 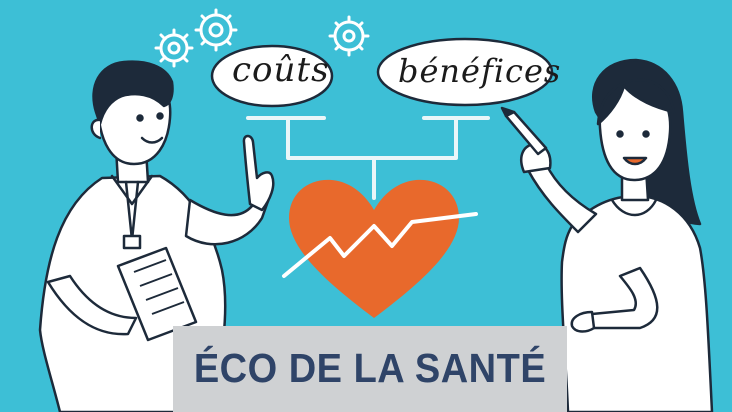 What do you see at coordinates (281, 70) in the screenshot?
I see `costs-label: coûts` at bounding box center [281, 70].